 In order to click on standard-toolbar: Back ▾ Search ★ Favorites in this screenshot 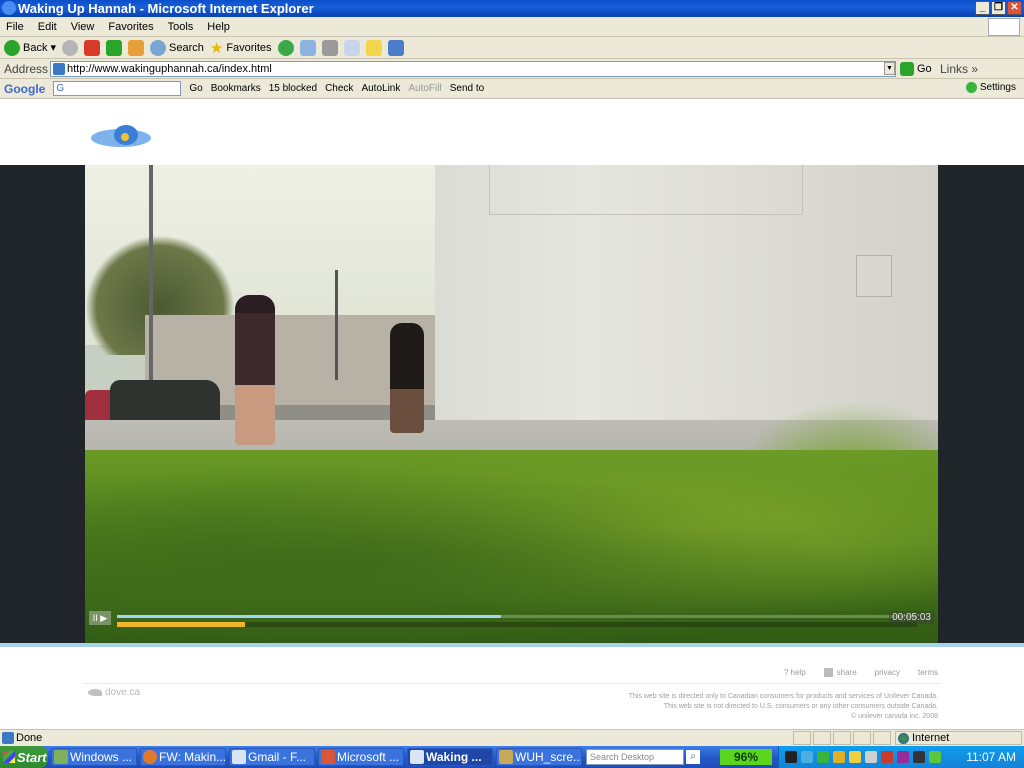, I will do `click(512, 48)`.